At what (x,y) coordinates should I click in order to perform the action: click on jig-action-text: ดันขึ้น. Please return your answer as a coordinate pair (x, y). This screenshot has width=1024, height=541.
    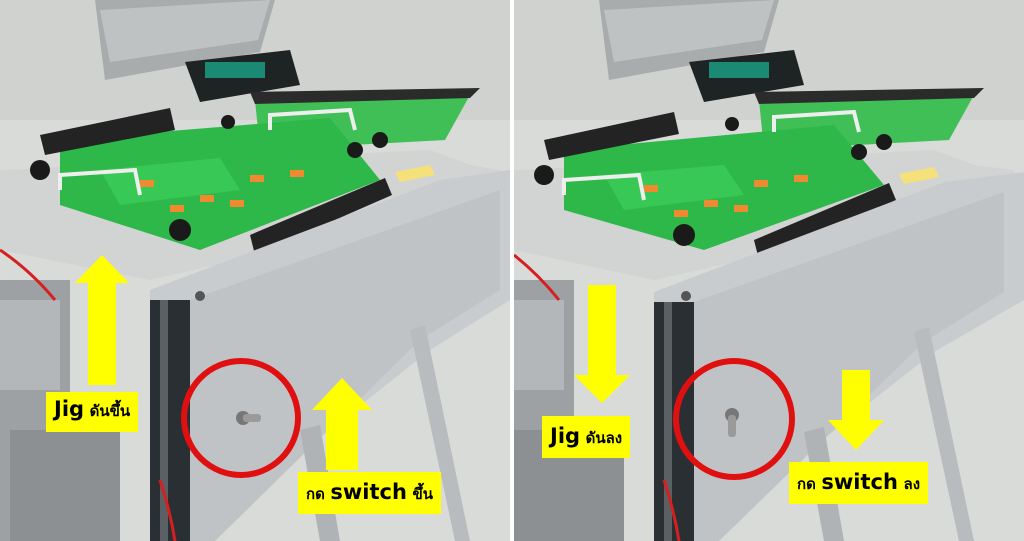
    Looking at the image, I should click on (110, 411).